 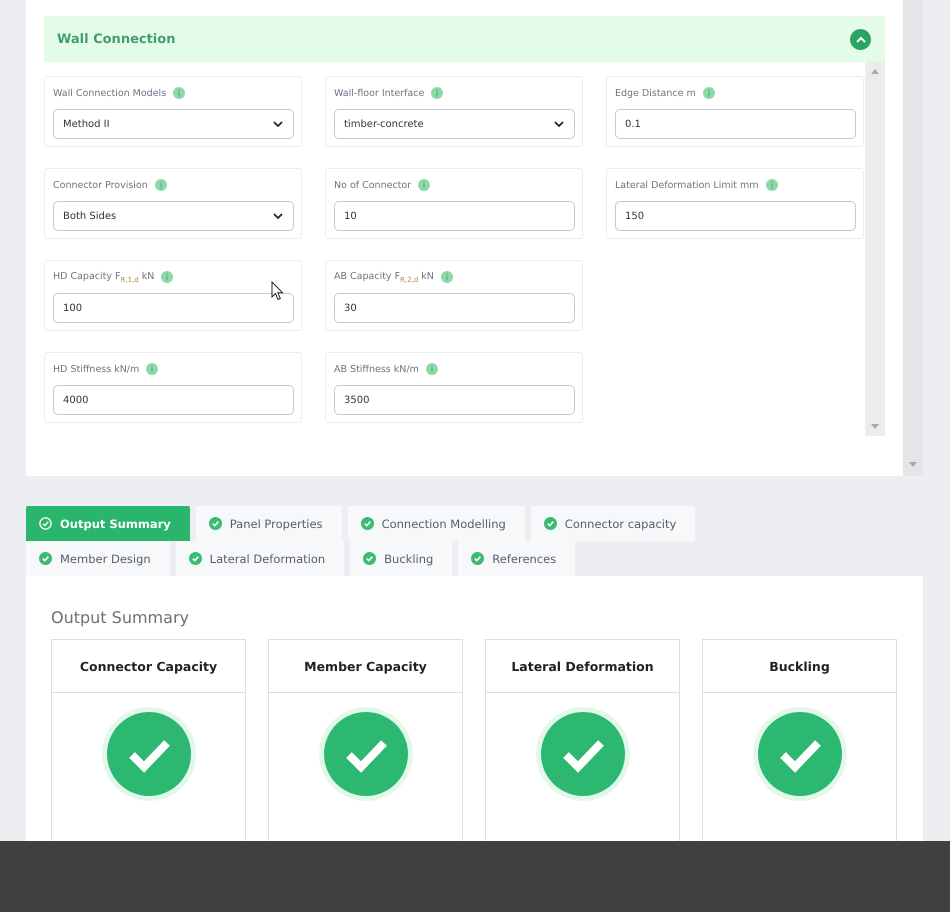 I want to click on chevron-up-icon, so click(x=861, y=39).